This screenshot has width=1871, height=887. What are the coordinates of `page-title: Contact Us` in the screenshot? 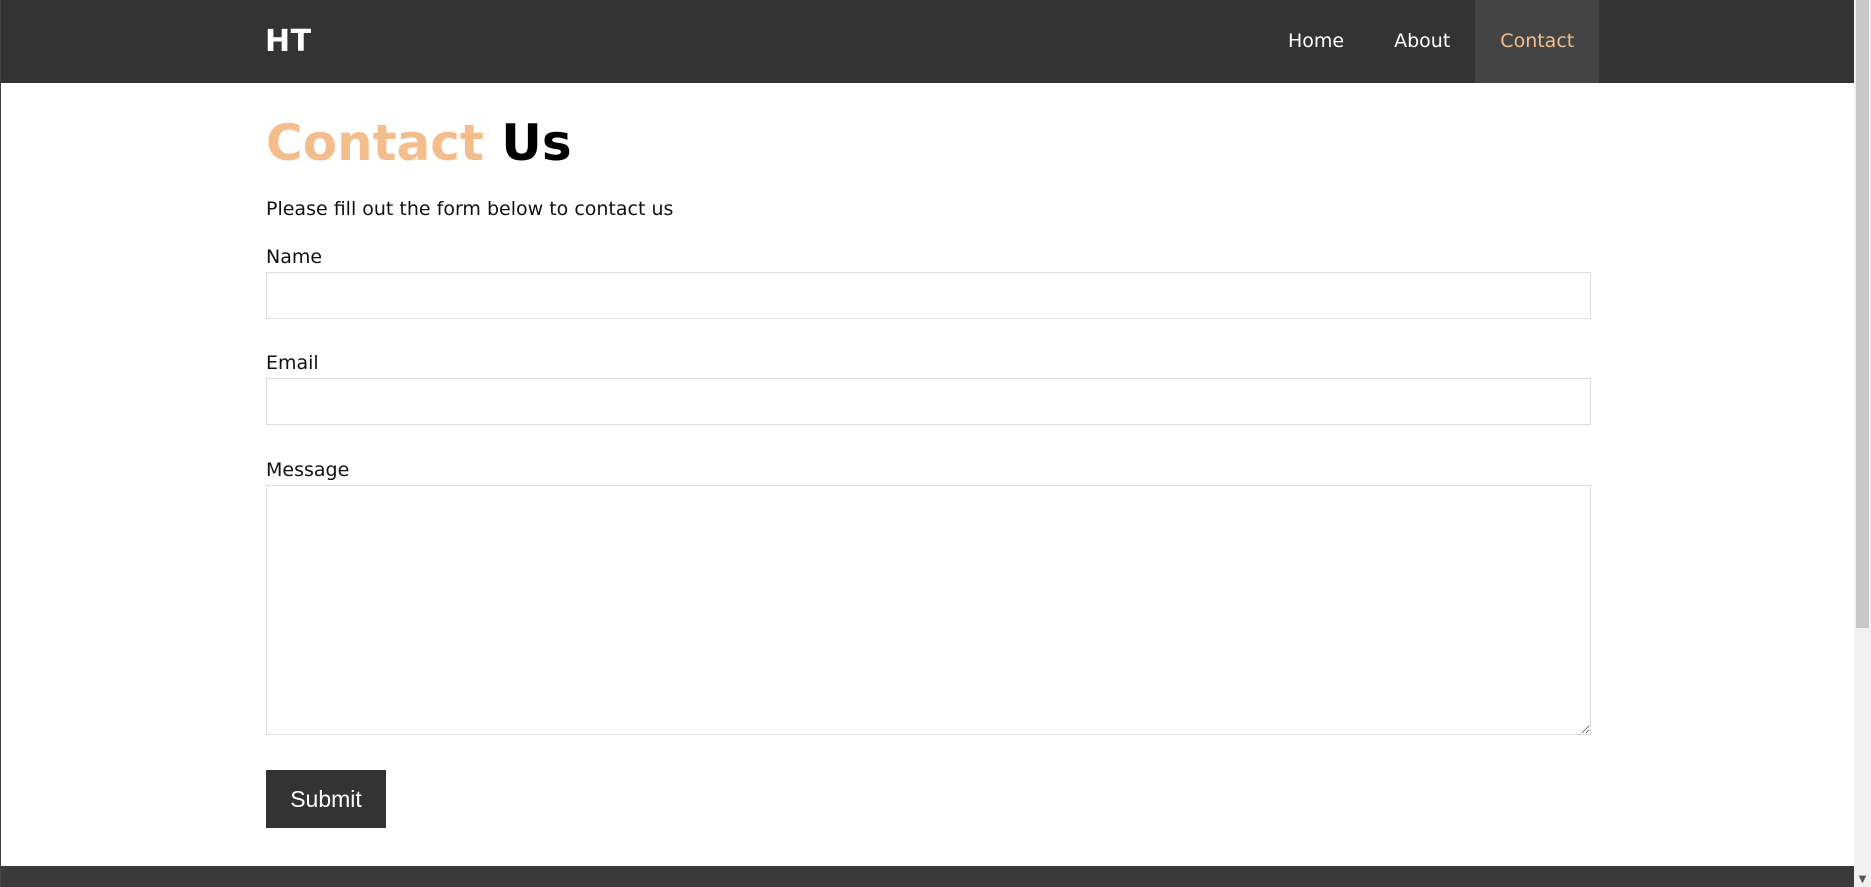 It's located at (419, 143).